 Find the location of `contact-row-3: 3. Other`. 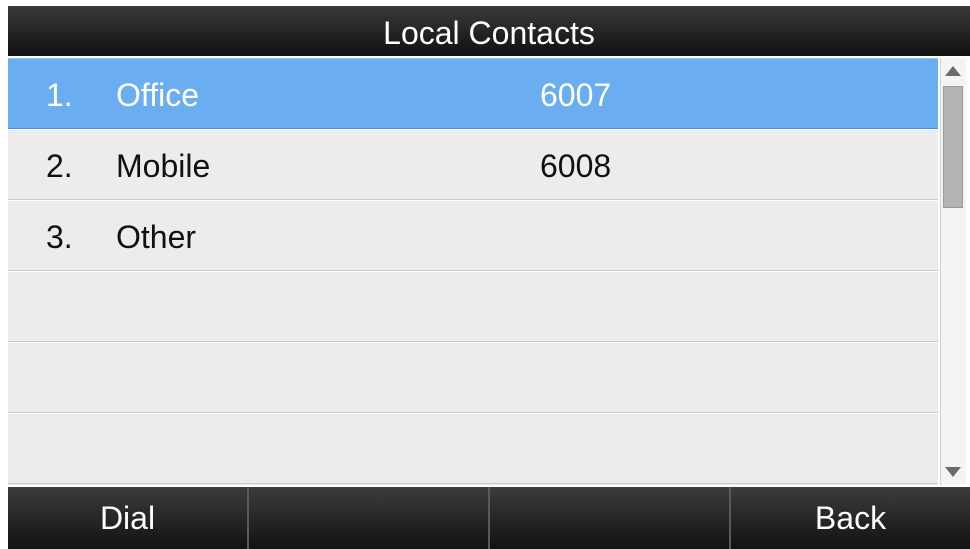

contact-row-3: 3. Other is located at coordinates (473, 235).